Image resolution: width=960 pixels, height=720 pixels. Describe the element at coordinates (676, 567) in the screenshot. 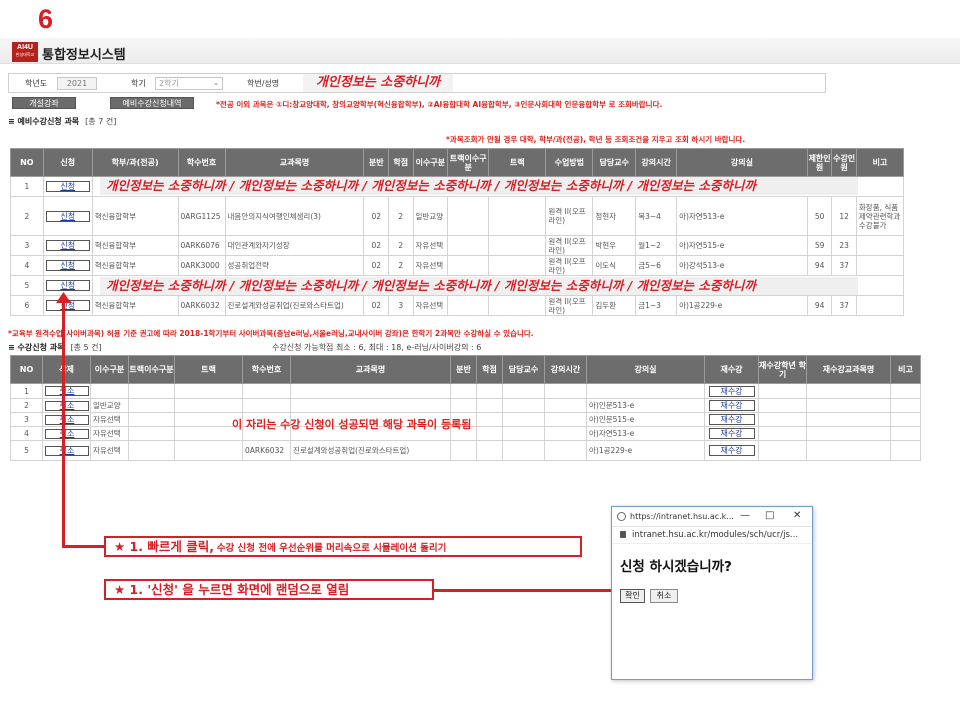

I see `confirm-question: 신청 하시겠습니까?` at that location.